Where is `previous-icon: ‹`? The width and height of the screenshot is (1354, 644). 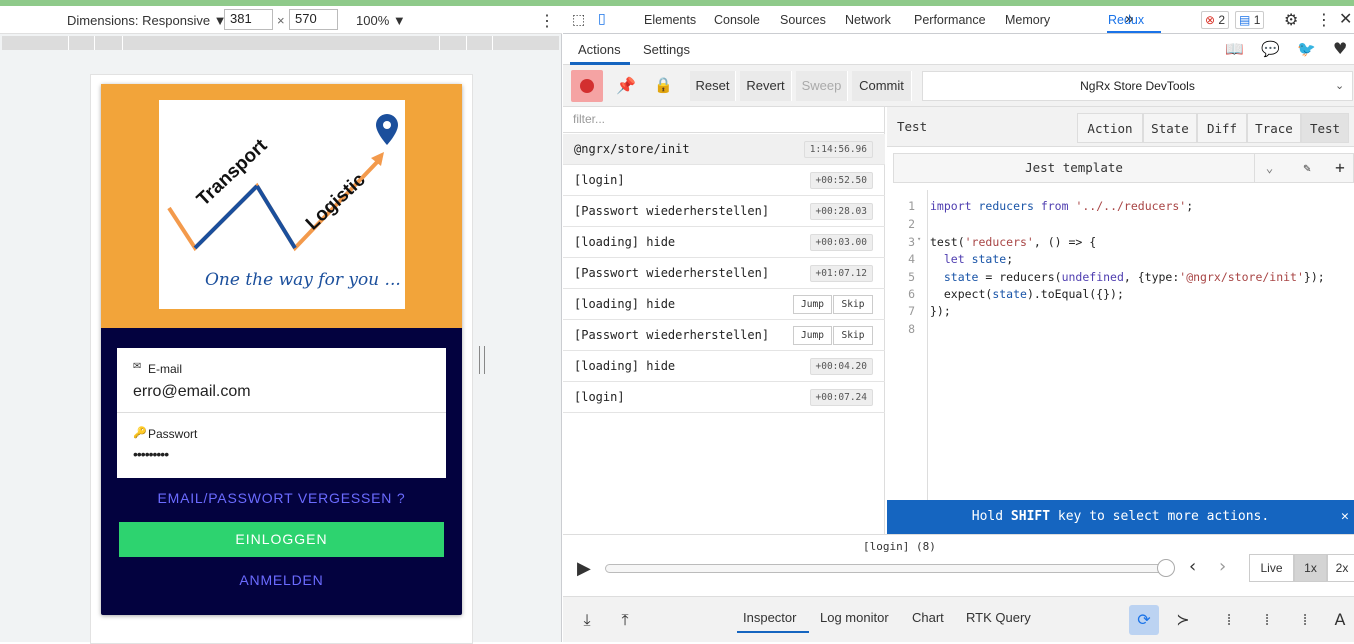
previous-icon: ‹ is located at coordinates (1192, 566).